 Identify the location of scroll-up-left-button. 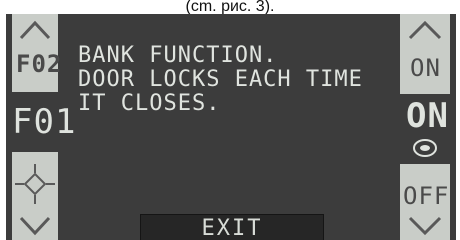
(35, 29).